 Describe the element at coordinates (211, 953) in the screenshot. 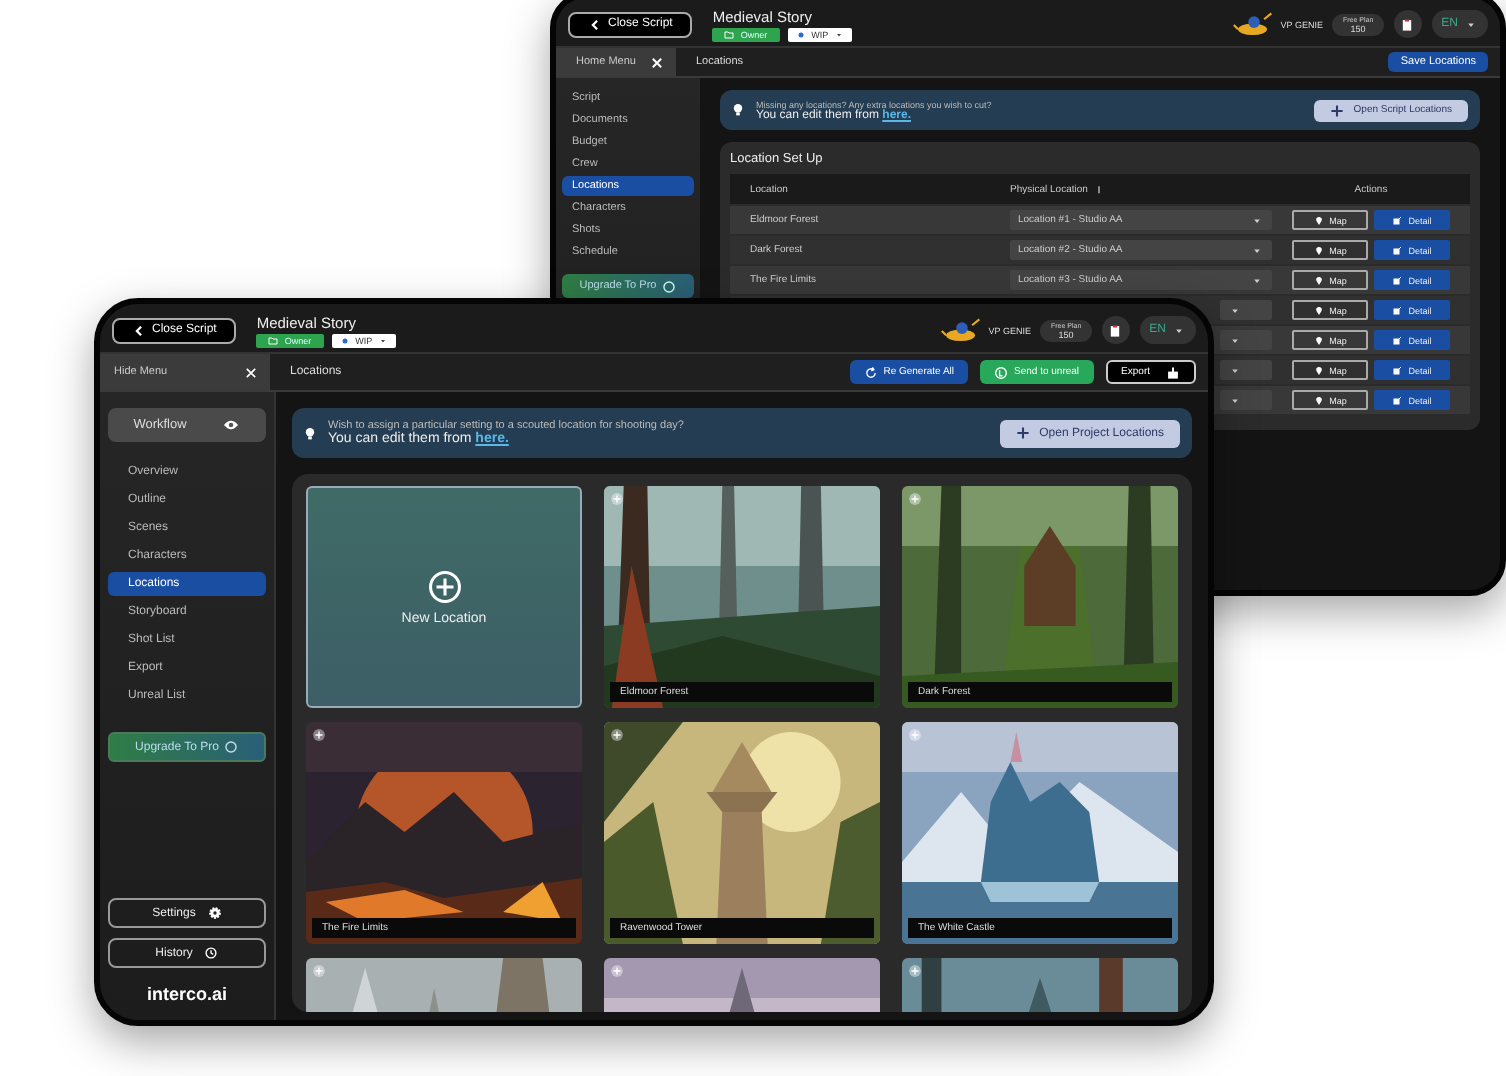

I see `history-icon` at that location.